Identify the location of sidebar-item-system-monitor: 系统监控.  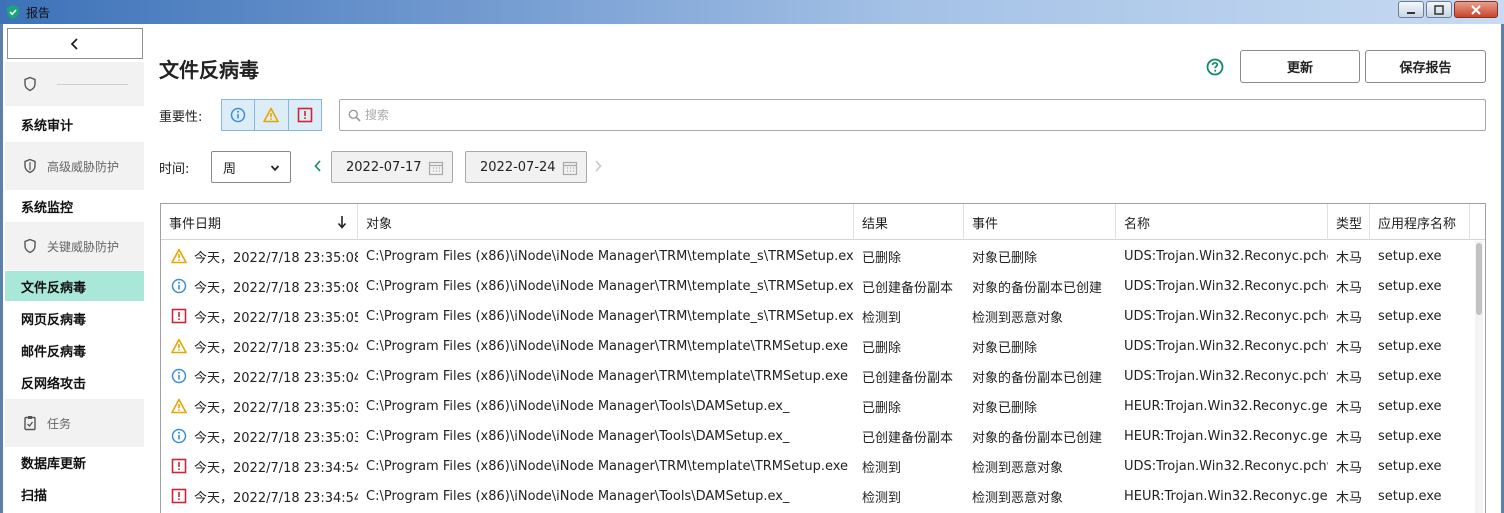
(74, 206).